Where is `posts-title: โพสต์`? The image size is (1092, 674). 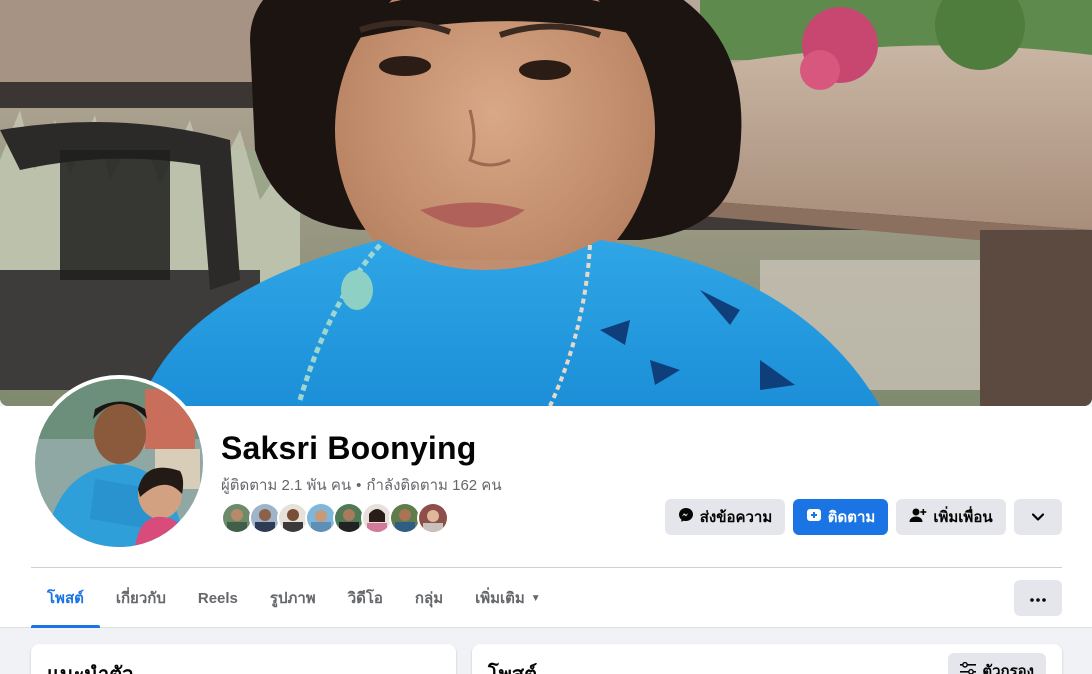 posts-title: โพสต์ is located at coordinates (512, 666).